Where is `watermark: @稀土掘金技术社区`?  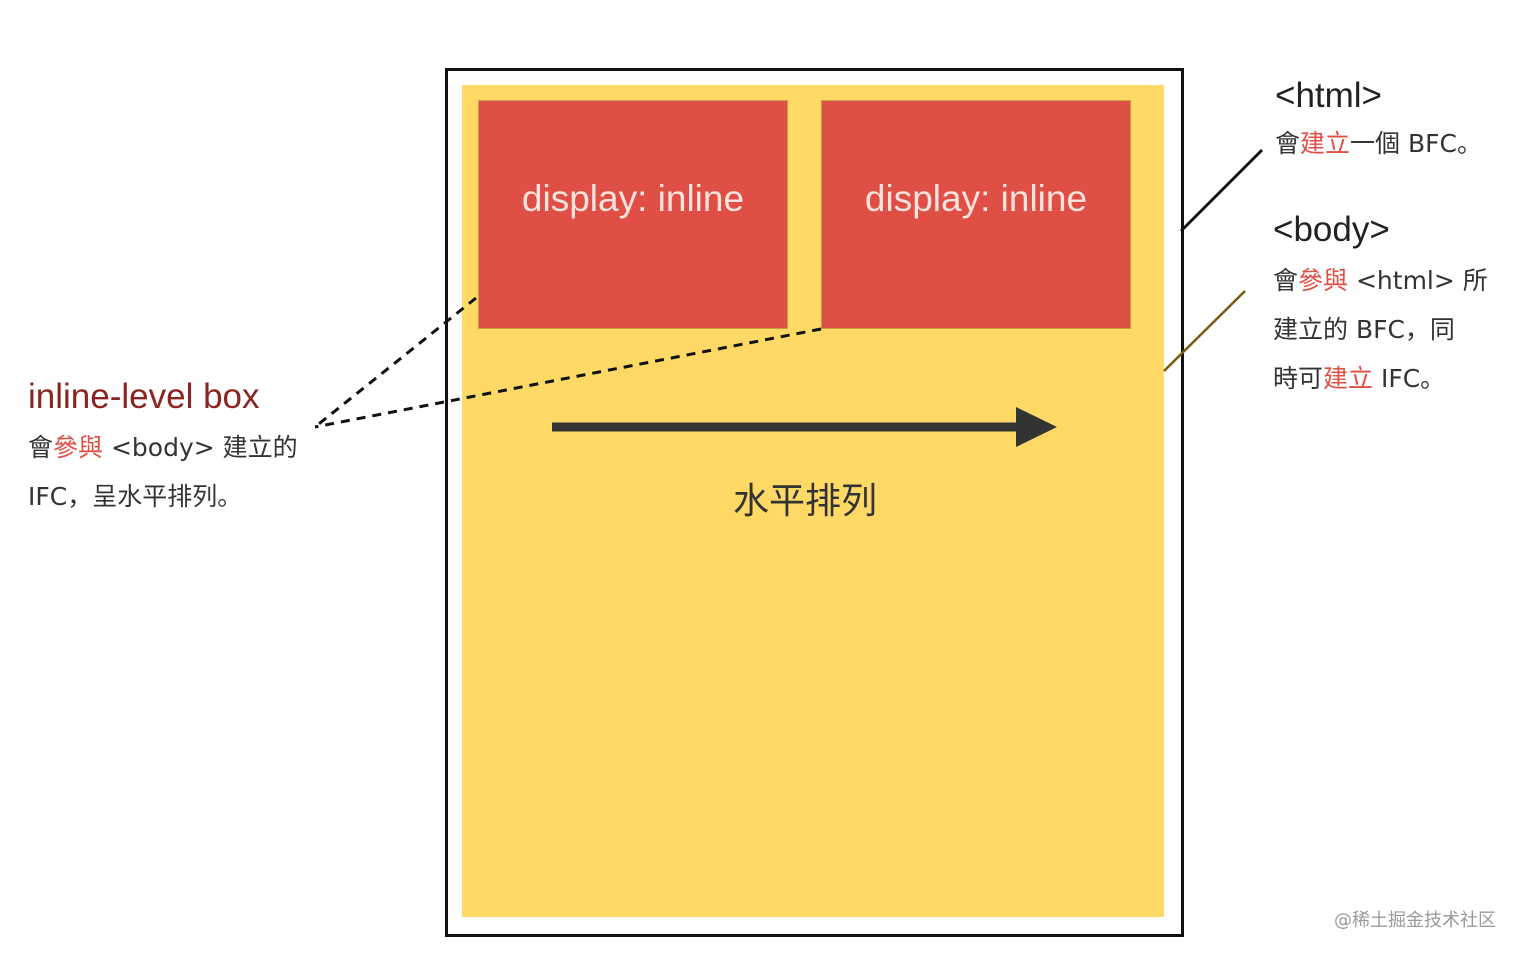
watermark: @稀土掘金技术社区 is located at coordinates (1415, 920).